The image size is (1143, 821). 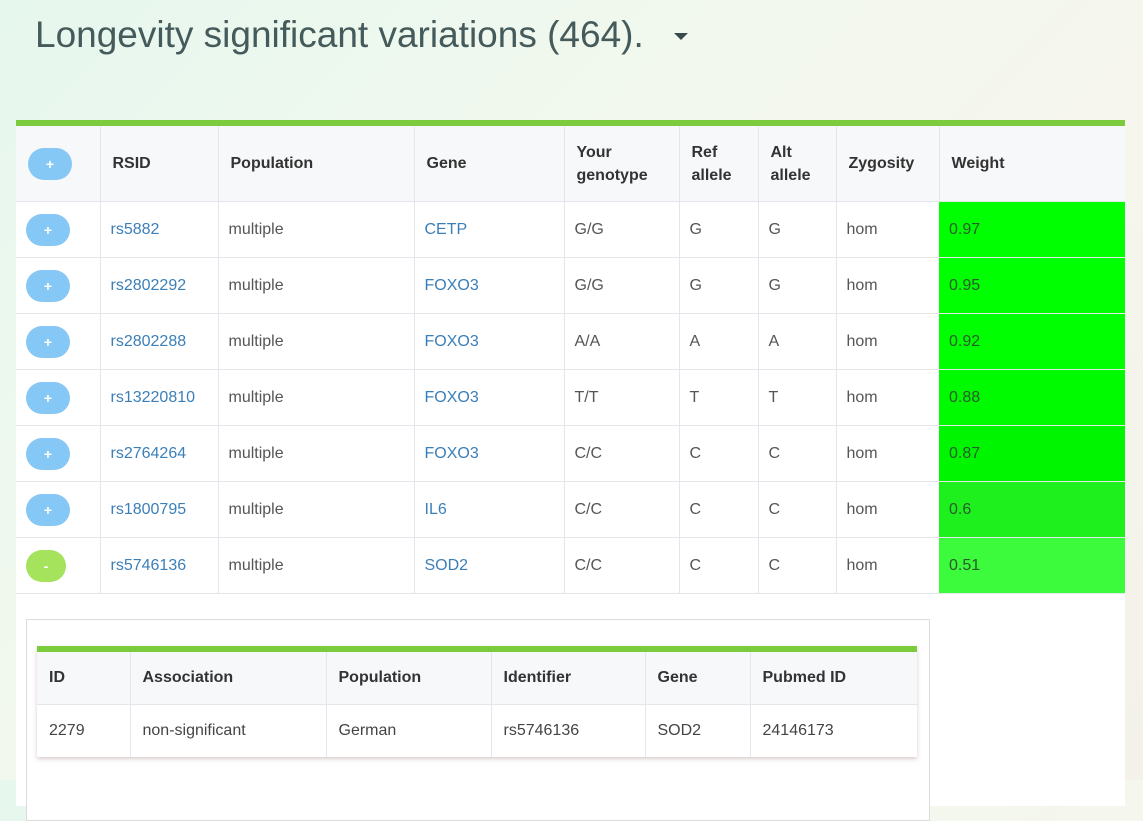 I want to click on gene-link: CETP, so click(x=446, y=229).